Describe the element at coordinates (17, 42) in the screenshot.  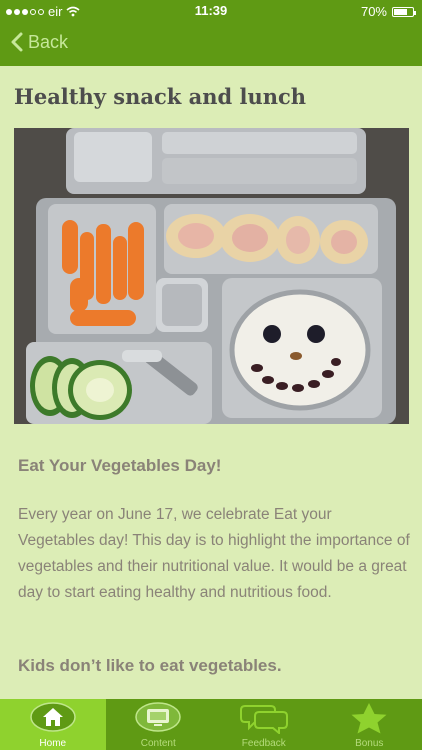
I see `chevron-left-icon` at that location.